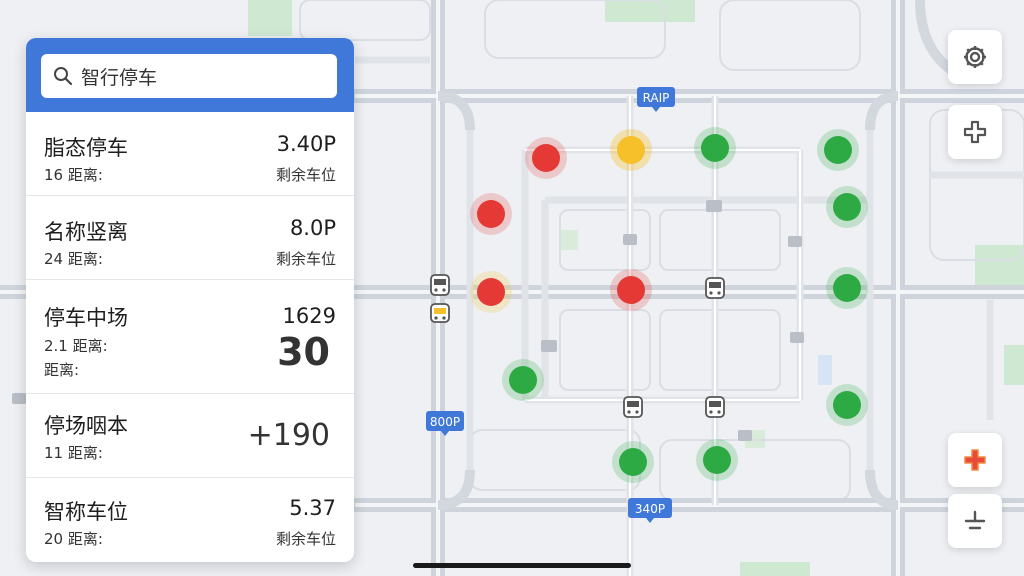 The image size is (1024, 576). What do you see at coordinates (190, 238) in the screenshot?
I see `list-item: 名称竖离 24 距离: 8.0P 剩余车位` at bounding box center [190, 238].